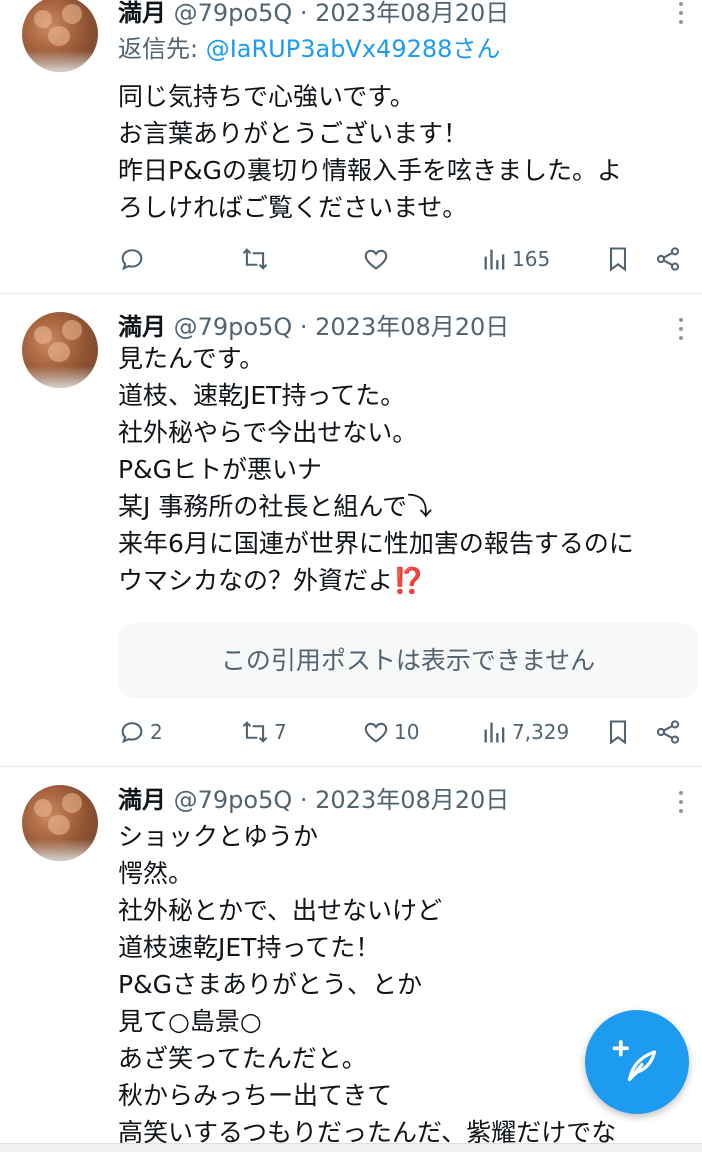 This screenshot has height=1152, width=702. Describe the element at coordinates (531, 259) in the screenshot. I see `view-count: 165` at that location.